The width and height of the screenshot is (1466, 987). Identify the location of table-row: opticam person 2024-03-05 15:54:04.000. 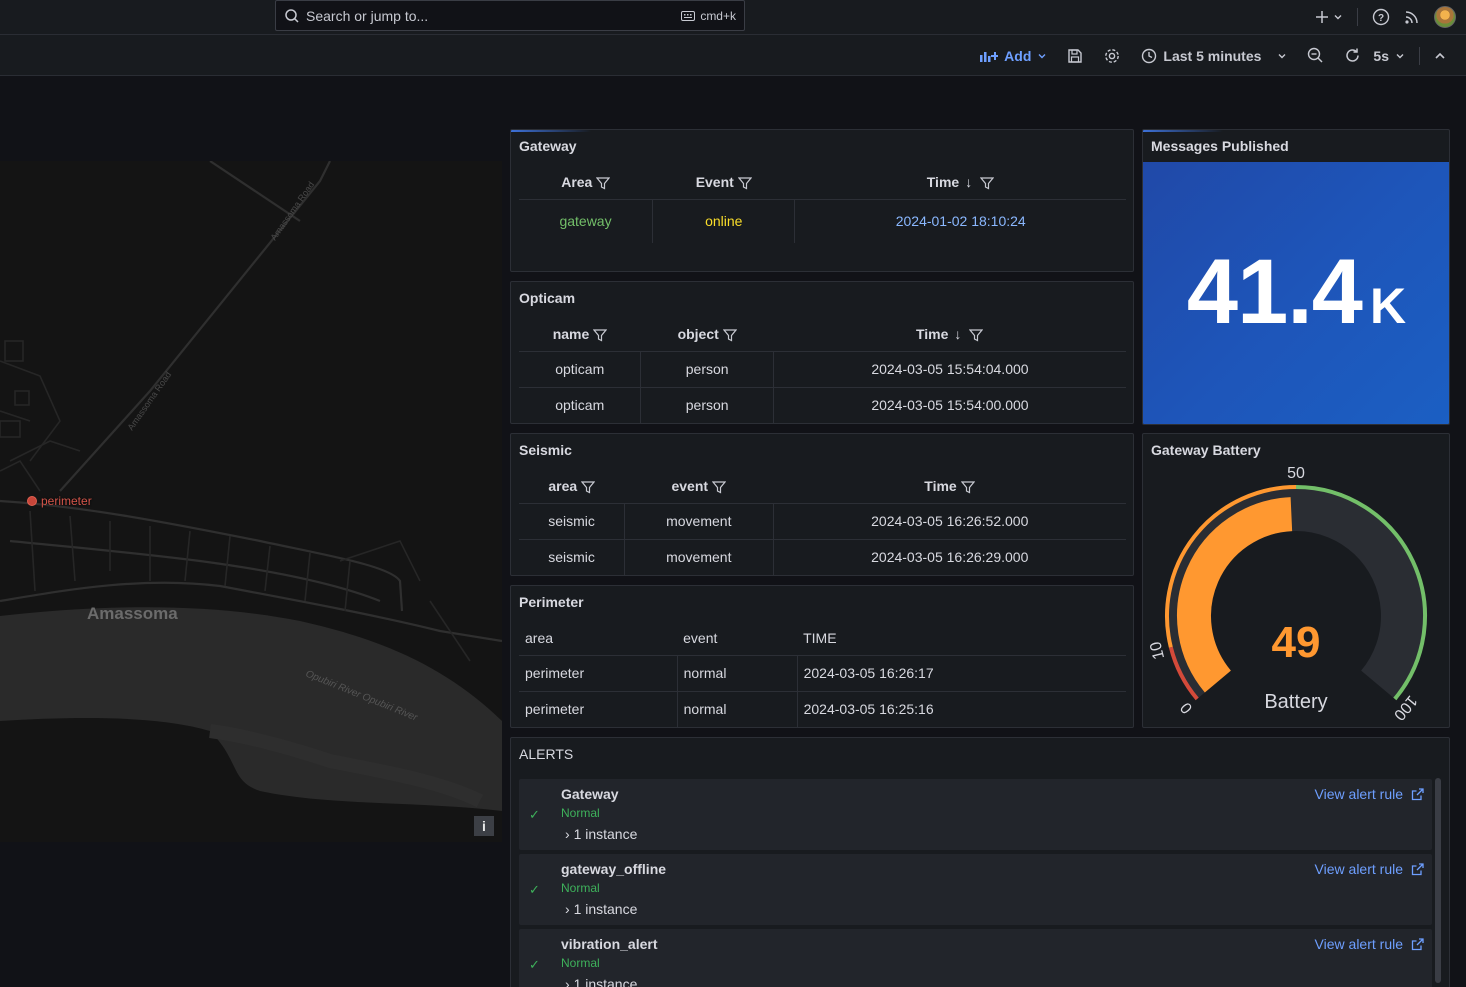
(822, 369).